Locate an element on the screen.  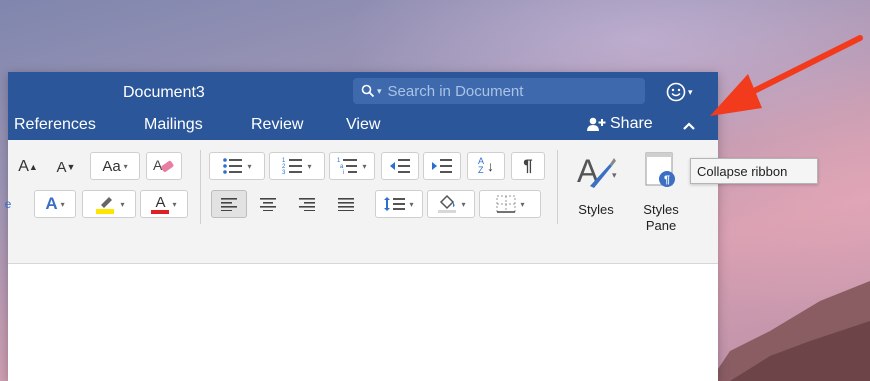
search-options-chevron-icon: ▾ is located at coordinates (379, 90).